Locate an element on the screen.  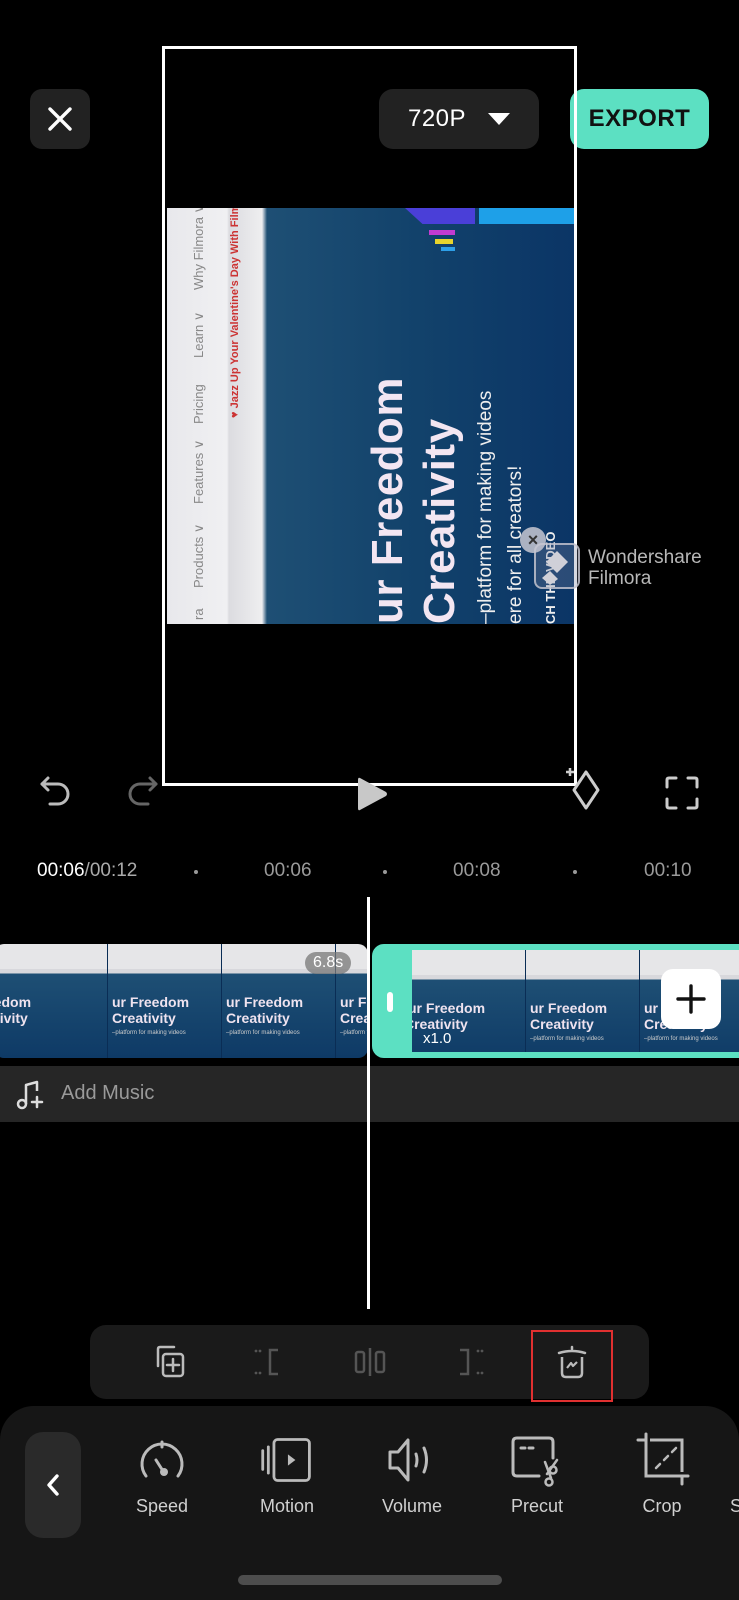
trim-start-icon is located at coordinates (266, 1362).